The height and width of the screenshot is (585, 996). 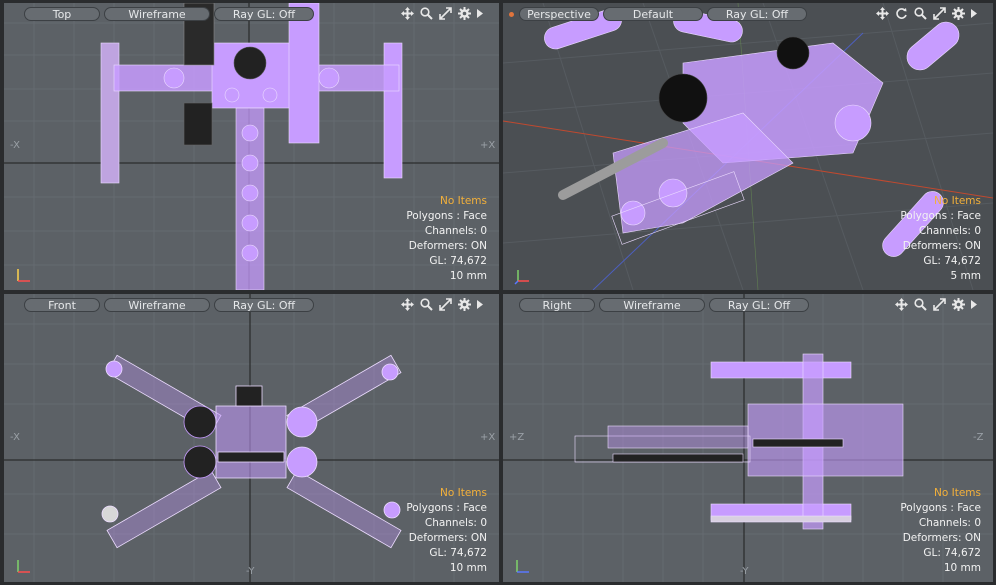 I want to click on perspective-viewport-header: Perspective Default Ray GL: Off, so click(x=748, y=13).